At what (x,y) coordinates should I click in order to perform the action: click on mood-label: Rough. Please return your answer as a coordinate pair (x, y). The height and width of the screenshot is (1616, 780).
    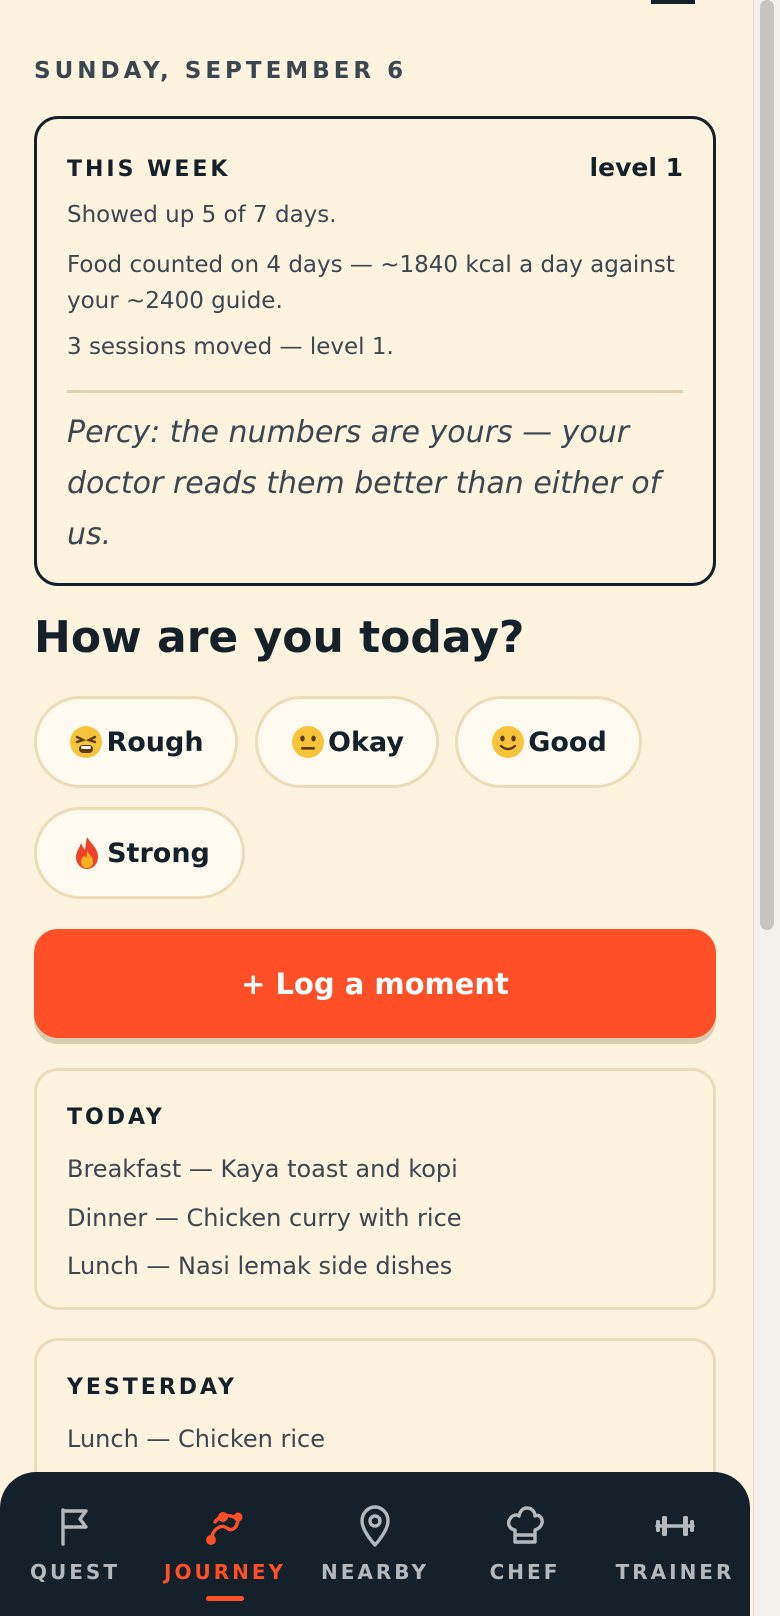
    Looking at the image, I should click on (155, 742).